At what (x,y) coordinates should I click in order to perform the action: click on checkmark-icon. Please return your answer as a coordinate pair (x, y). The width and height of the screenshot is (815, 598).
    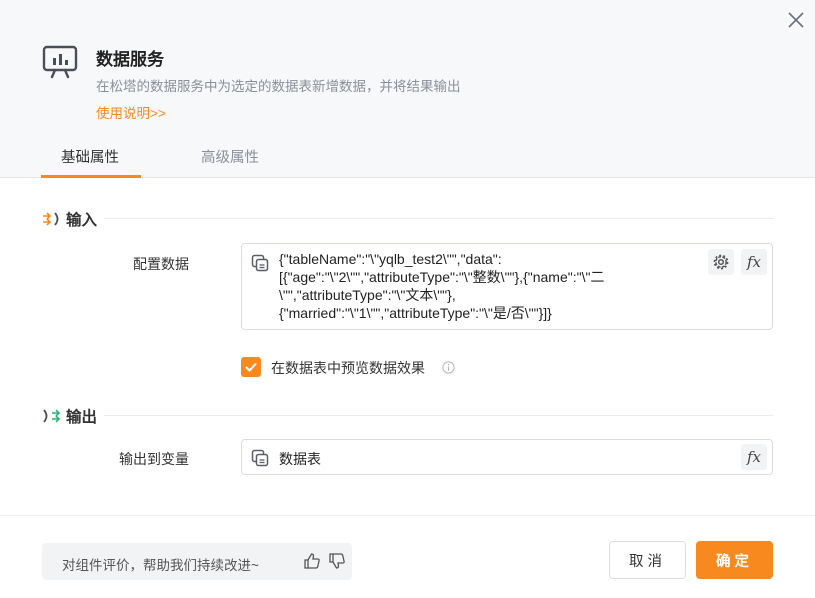
    Looking at the image, I should click on (251, 367).